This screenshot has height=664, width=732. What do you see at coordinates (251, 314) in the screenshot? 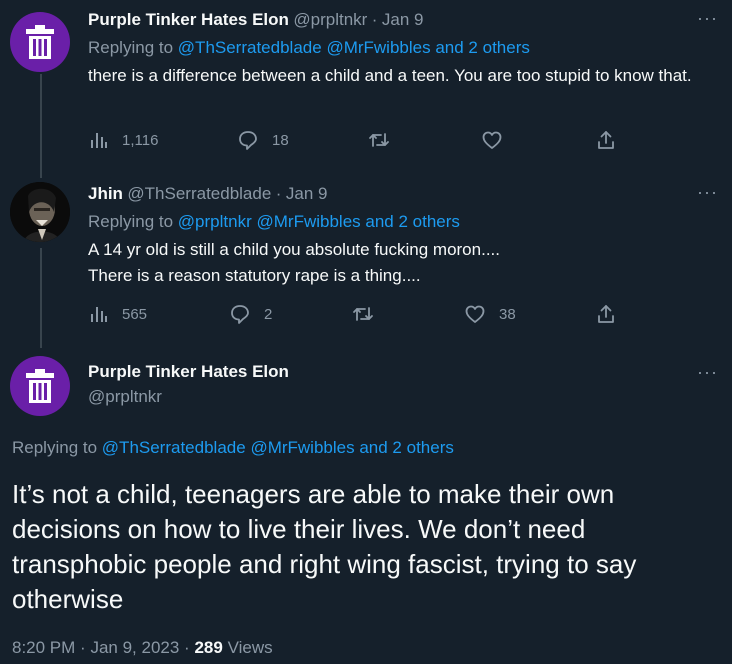
I see `reply-button: 2` at bounding box center [251, 314].